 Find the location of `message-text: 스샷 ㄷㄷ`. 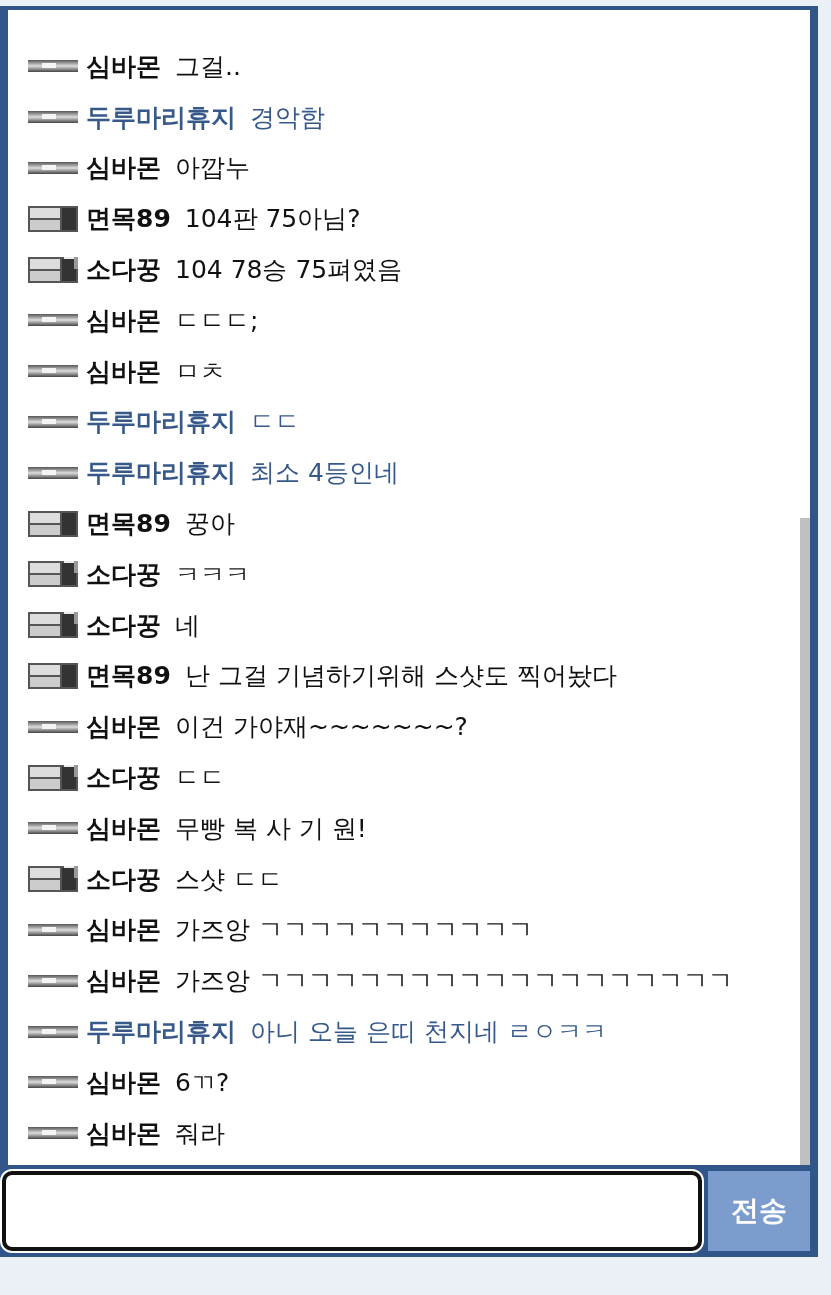

message-text: 스샷 ㄷㄷ is located at coordinates (229, 879).